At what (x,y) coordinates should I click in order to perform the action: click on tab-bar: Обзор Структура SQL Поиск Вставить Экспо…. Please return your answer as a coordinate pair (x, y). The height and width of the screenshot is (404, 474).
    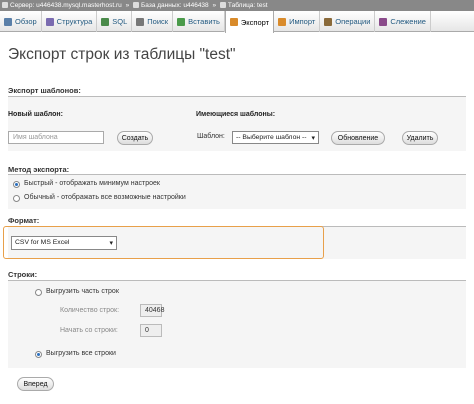
    Looking at the image, I should click on (237, 22).